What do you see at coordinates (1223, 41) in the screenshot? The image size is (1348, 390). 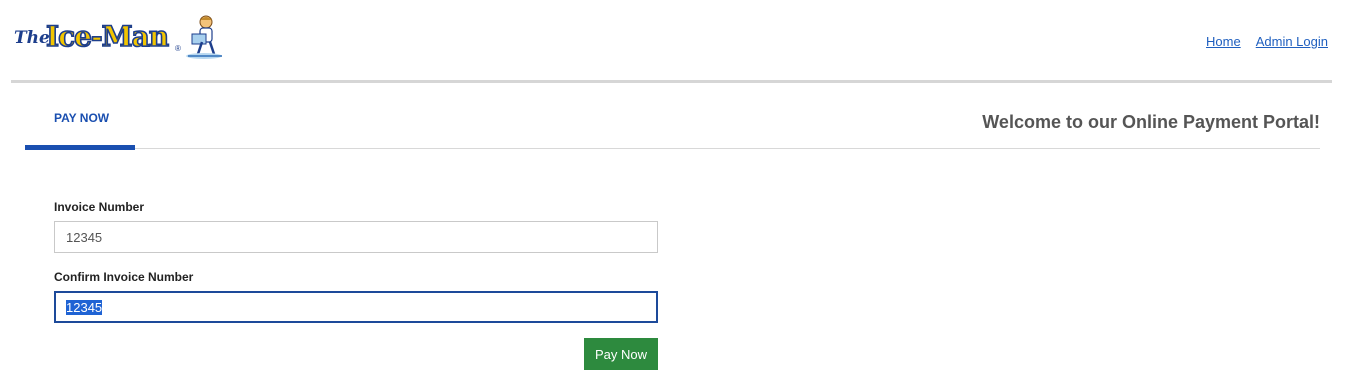 I see `home-link: Home` at bounding box center [1223, 41].